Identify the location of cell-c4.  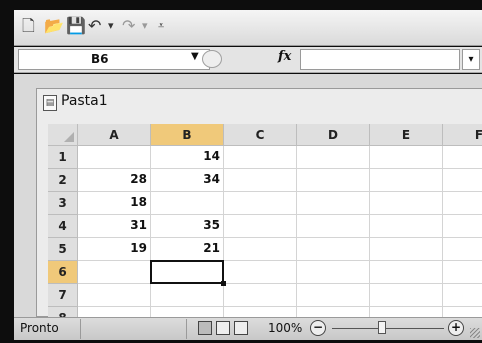
(260, 226).